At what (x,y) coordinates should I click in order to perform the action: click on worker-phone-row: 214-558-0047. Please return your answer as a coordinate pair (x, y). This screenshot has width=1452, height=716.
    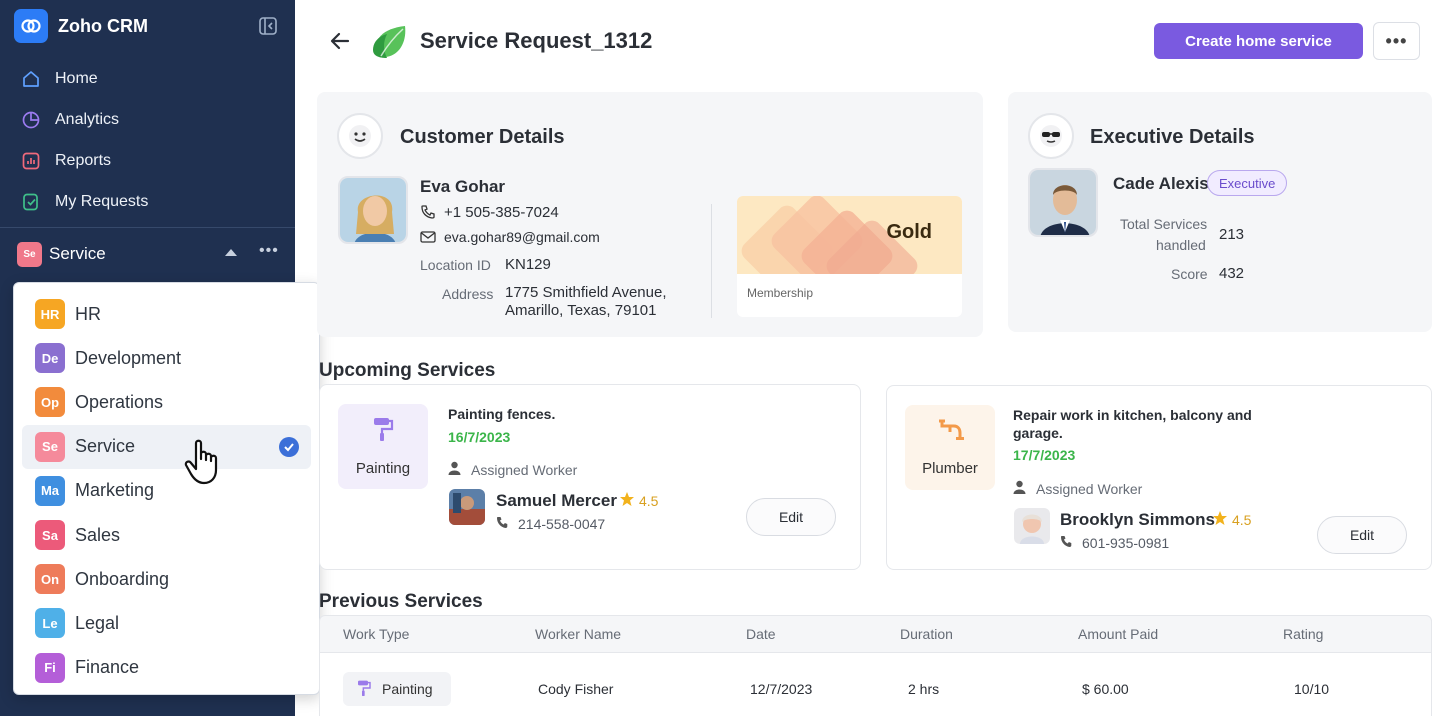
    Looking at the image, I should click on (550, 524).